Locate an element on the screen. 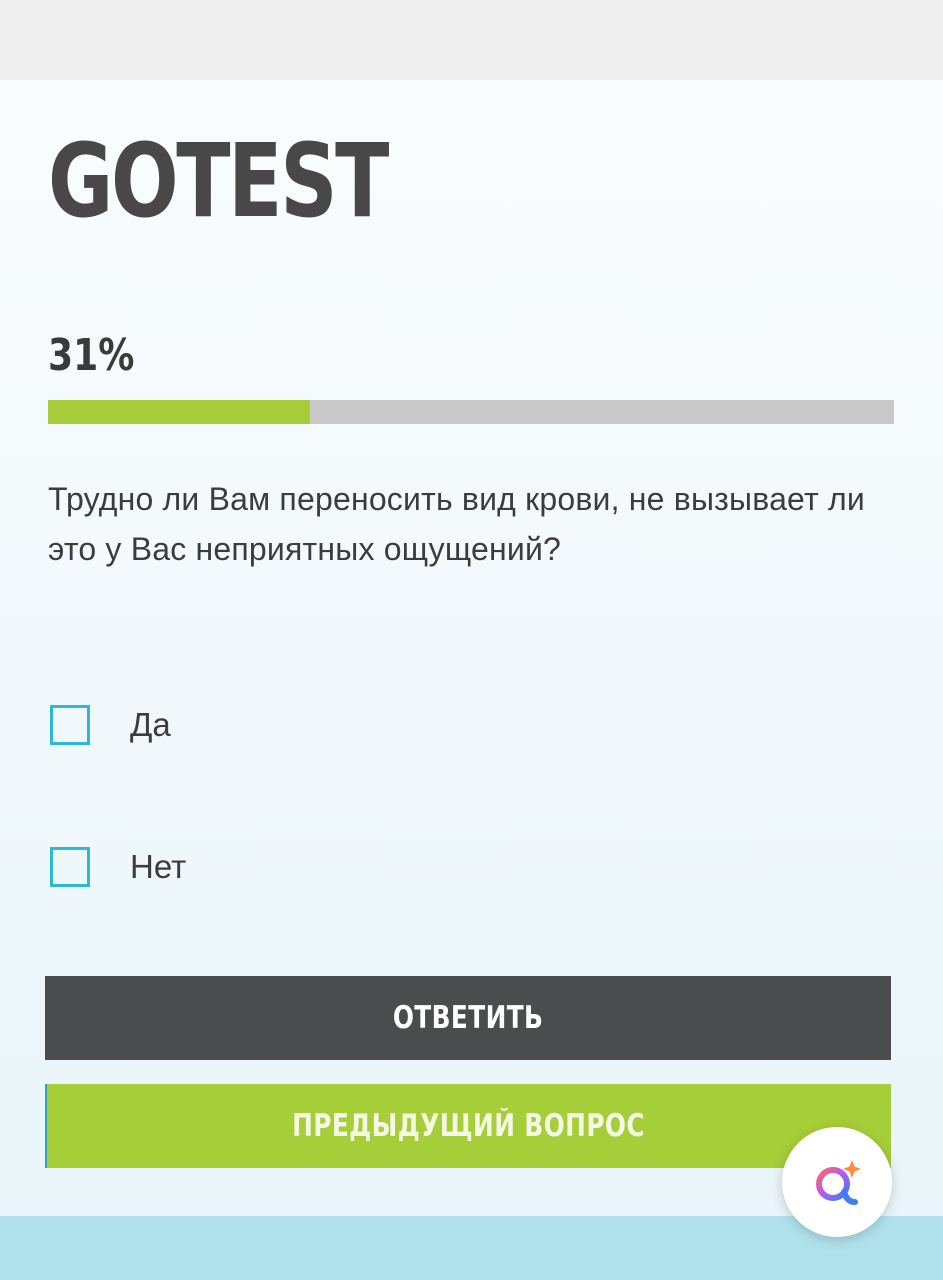 The height and width of the screenshot is (1280, 943). checkbox-yes is located at coordinates (70, 725).